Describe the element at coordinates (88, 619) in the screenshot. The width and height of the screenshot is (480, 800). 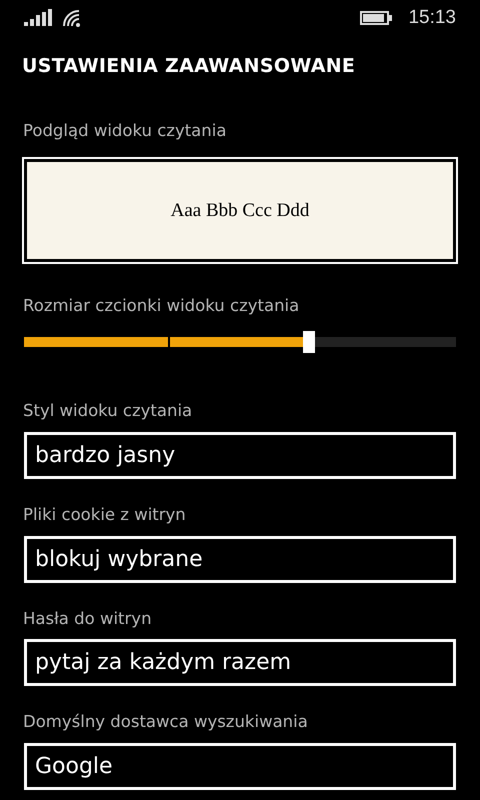
I see `field-label: Hasła do witryn` at that location.